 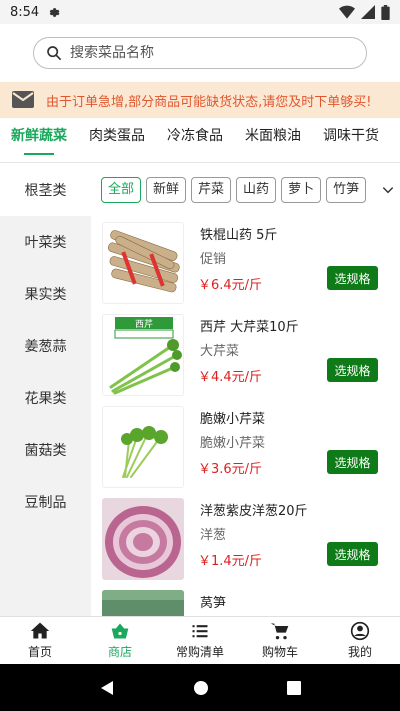 What do you see at coordinates (239, 235) in the screenshot?
I see `product-name: 铁棍山药 5斤` at bounding box center [239, 235].